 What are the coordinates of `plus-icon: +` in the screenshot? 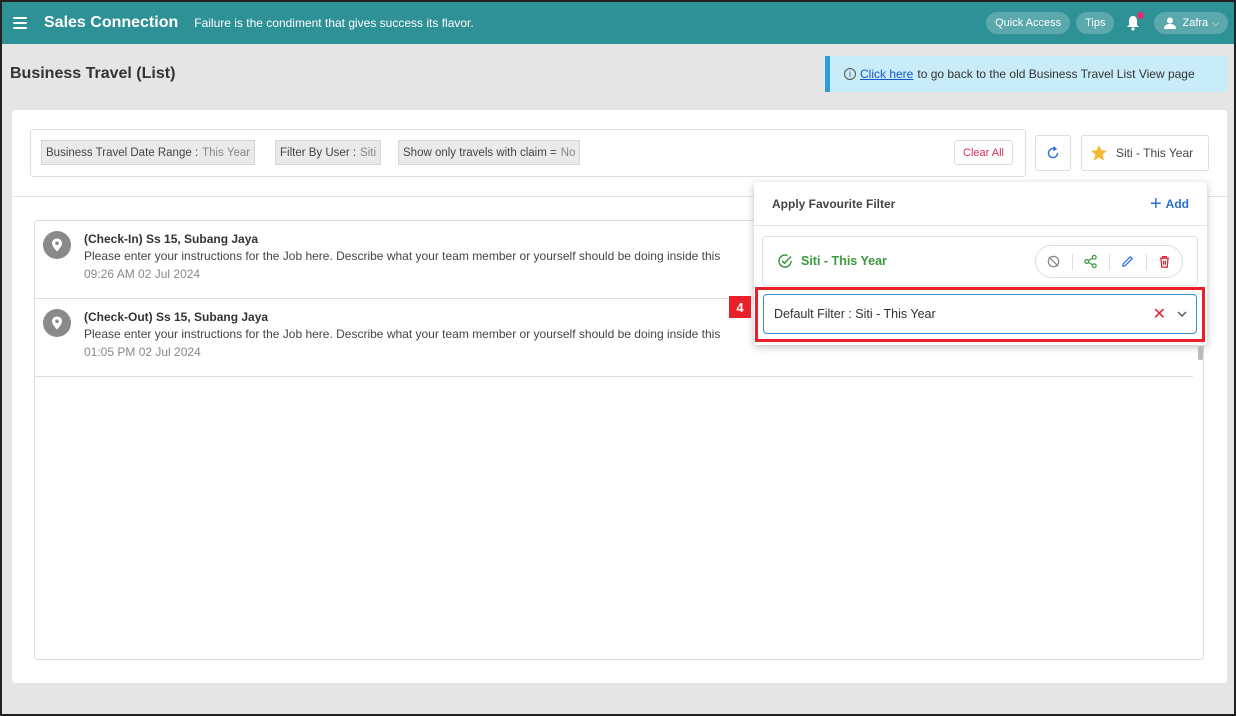 It's located at (1155, 203).